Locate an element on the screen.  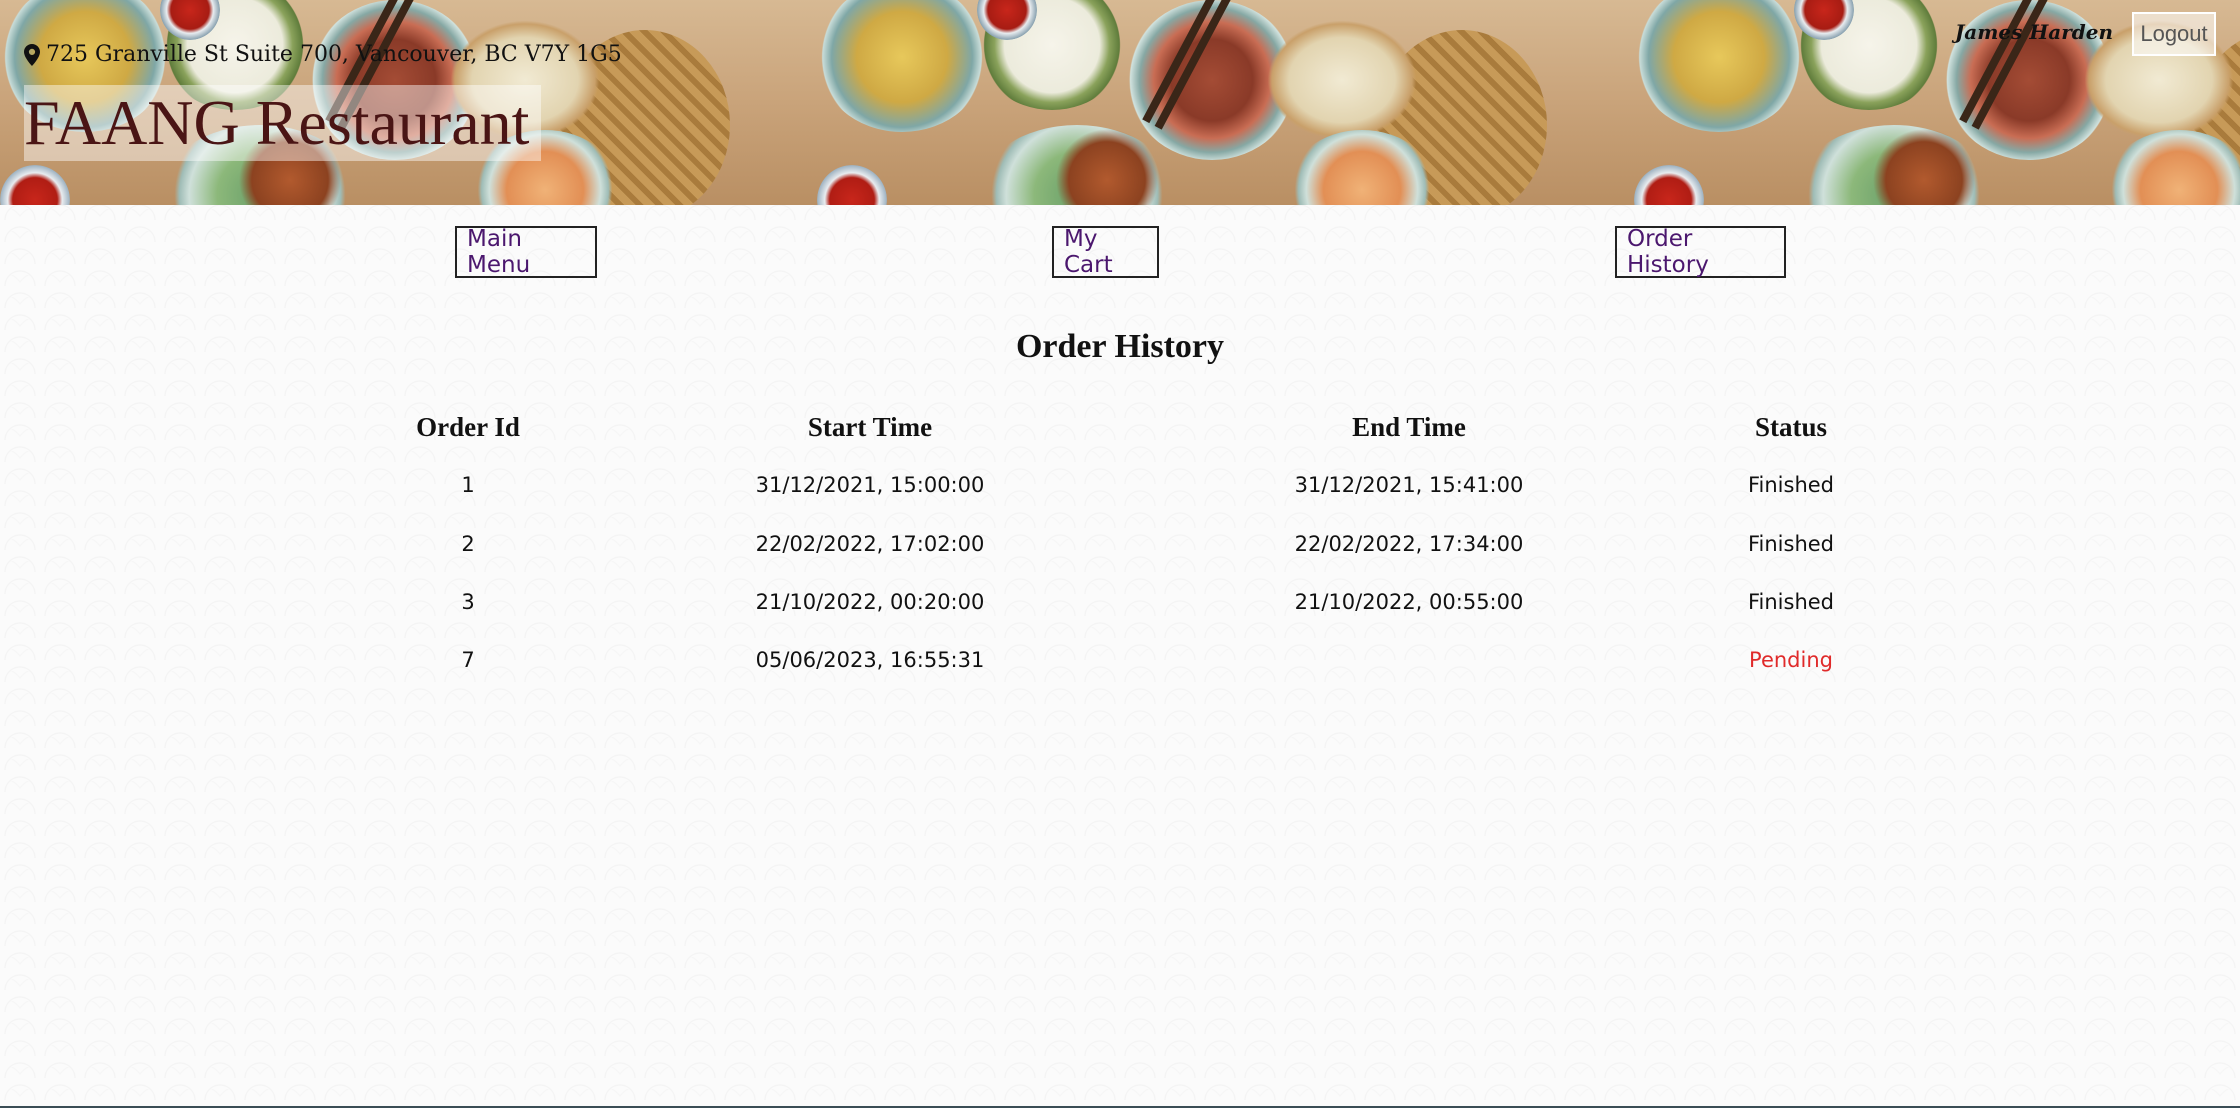
end-time-cell: 22/02/2022, 17:34:00 is located at coordinates (1409, 544).